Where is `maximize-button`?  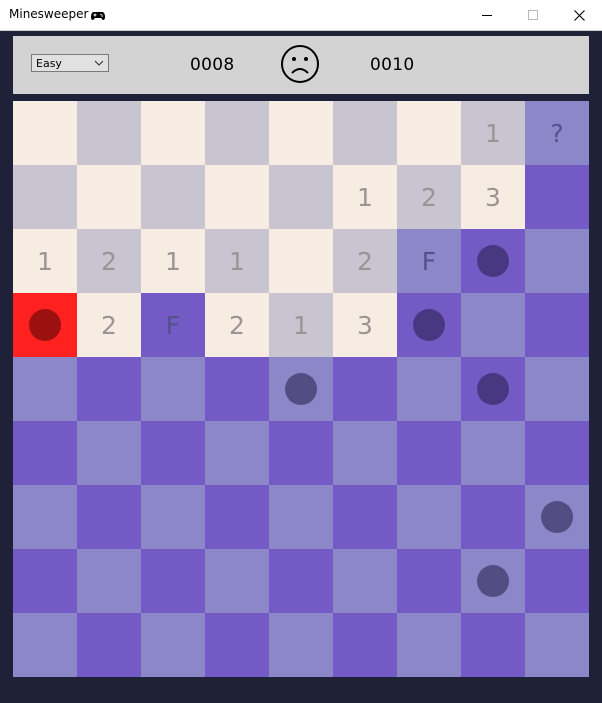 maximize-button is located at coordinates (533, 15).